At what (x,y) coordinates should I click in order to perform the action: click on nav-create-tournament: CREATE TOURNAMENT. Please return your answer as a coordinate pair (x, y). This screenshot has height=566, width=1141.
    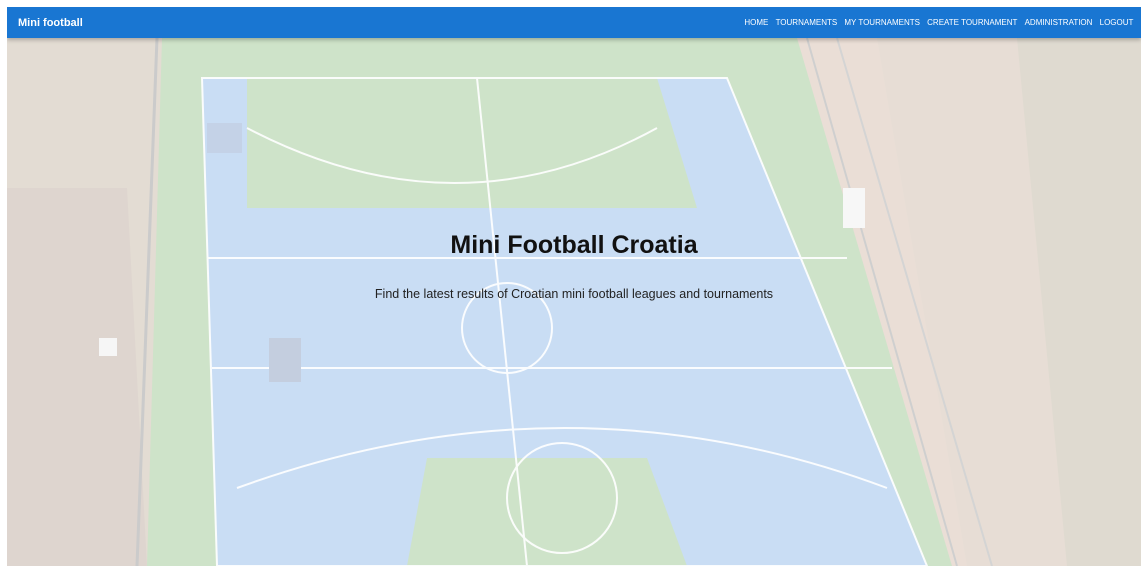
    Looking at the image, I should click on (972, 22).